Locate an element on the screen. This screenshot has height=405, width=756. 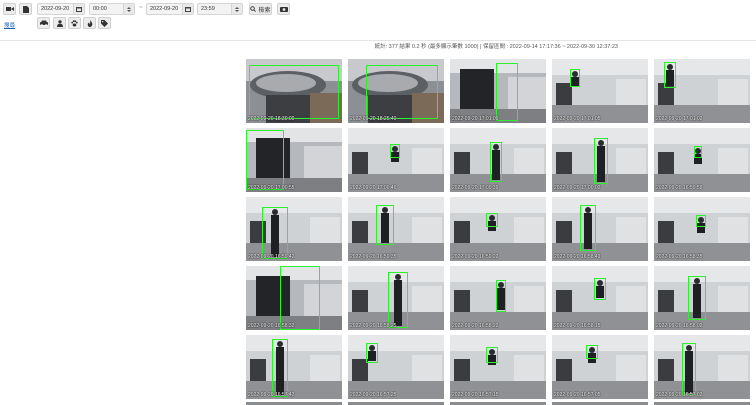
thumbnail-21: 2022-09-20 16:57:42 is located at coordinates (294, 367).